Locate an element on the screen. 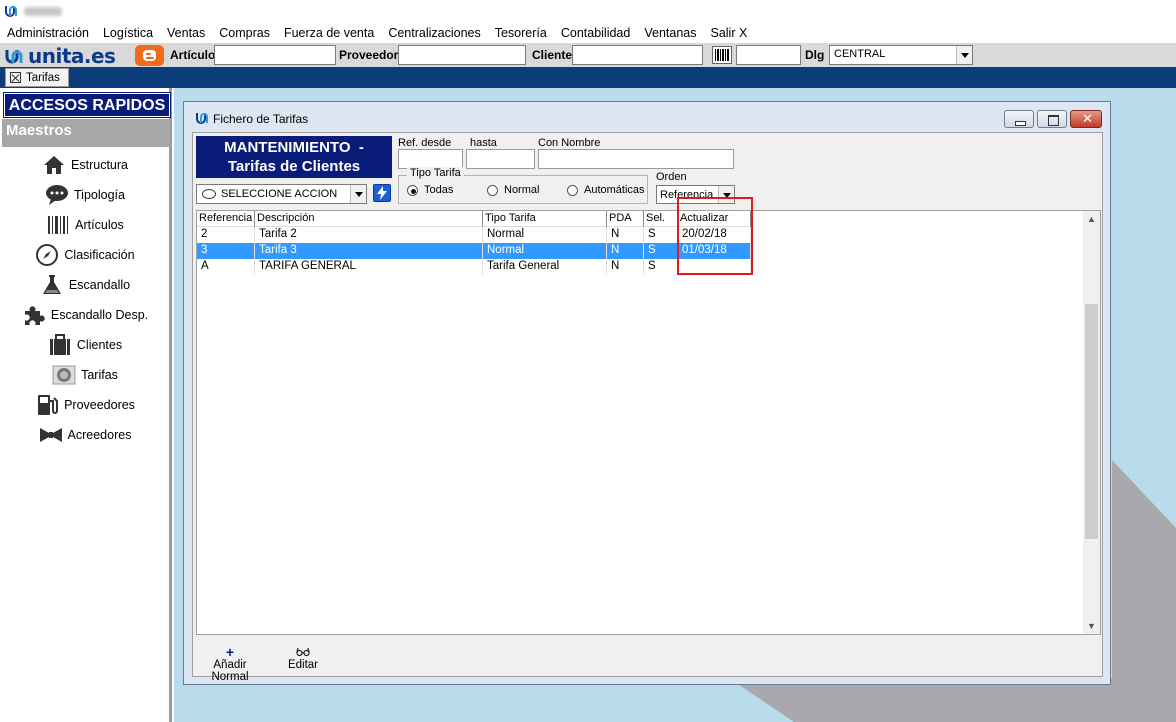 The image size is (1176, 722). articulo-input is located at coordinates (275, 55).